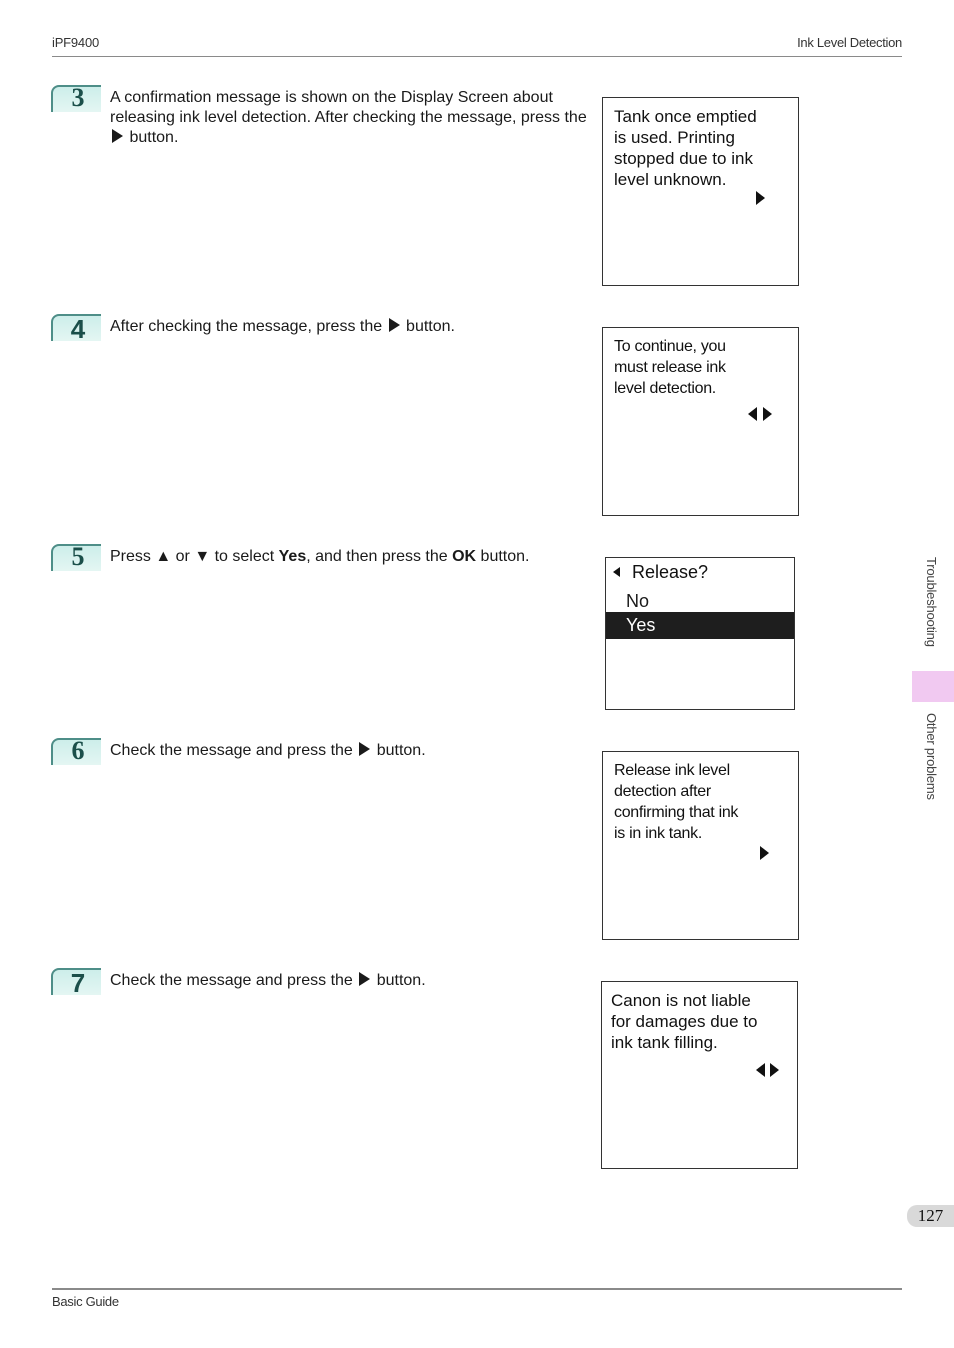 The width and height of the screenshot is (954, 1348). Describe the element at coordinates (700, 601) in the screenshot. I see `menu-option-no: No` at that location.